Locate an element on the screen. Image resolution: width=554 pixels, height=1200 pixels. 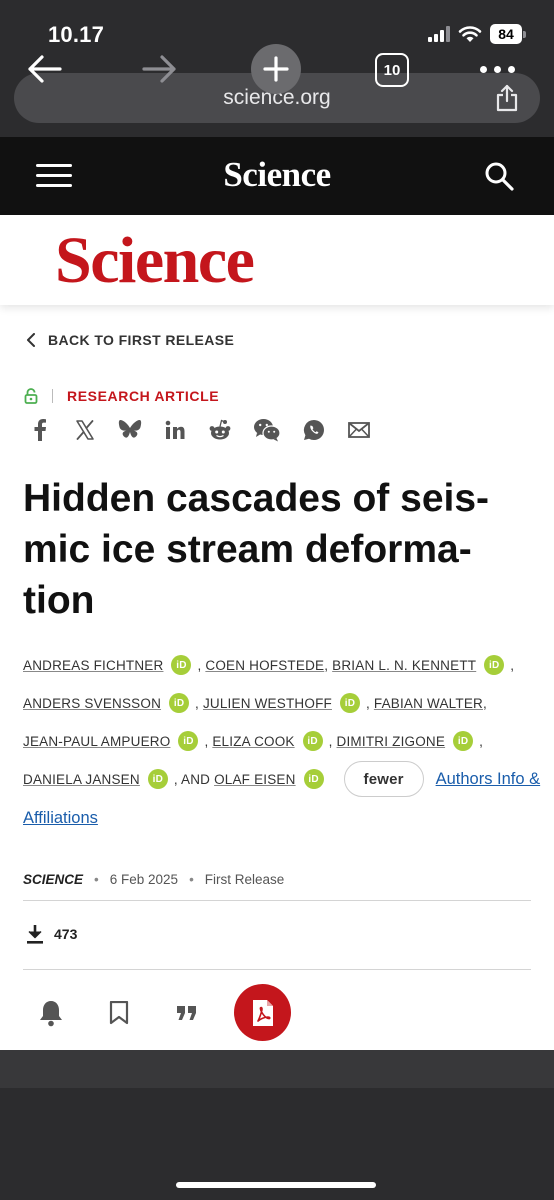
tab-switcher-button: 10 is located at coordinates (392, 70).